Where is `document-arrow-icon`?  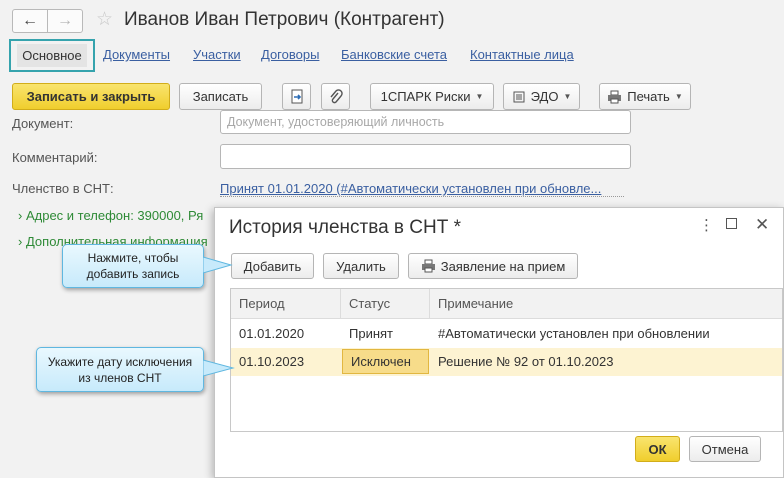 document-arrow-icon is located at coordinates (296, 96).